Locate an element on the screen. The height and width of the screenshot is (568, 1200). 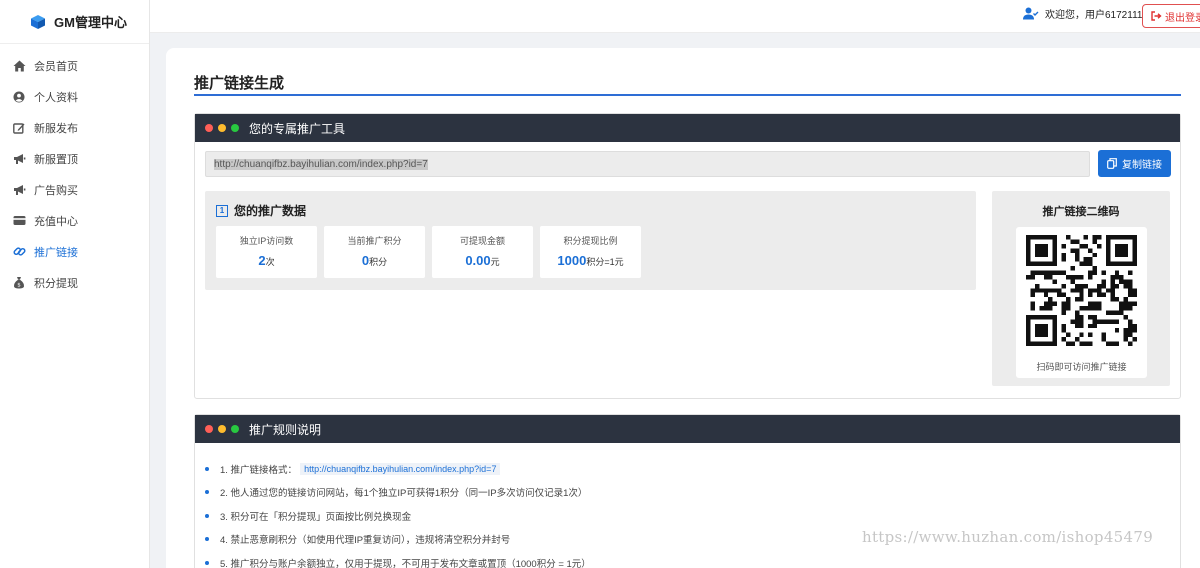
stats-title-text: 您的推广数据 is located at coordinates (270, 211).